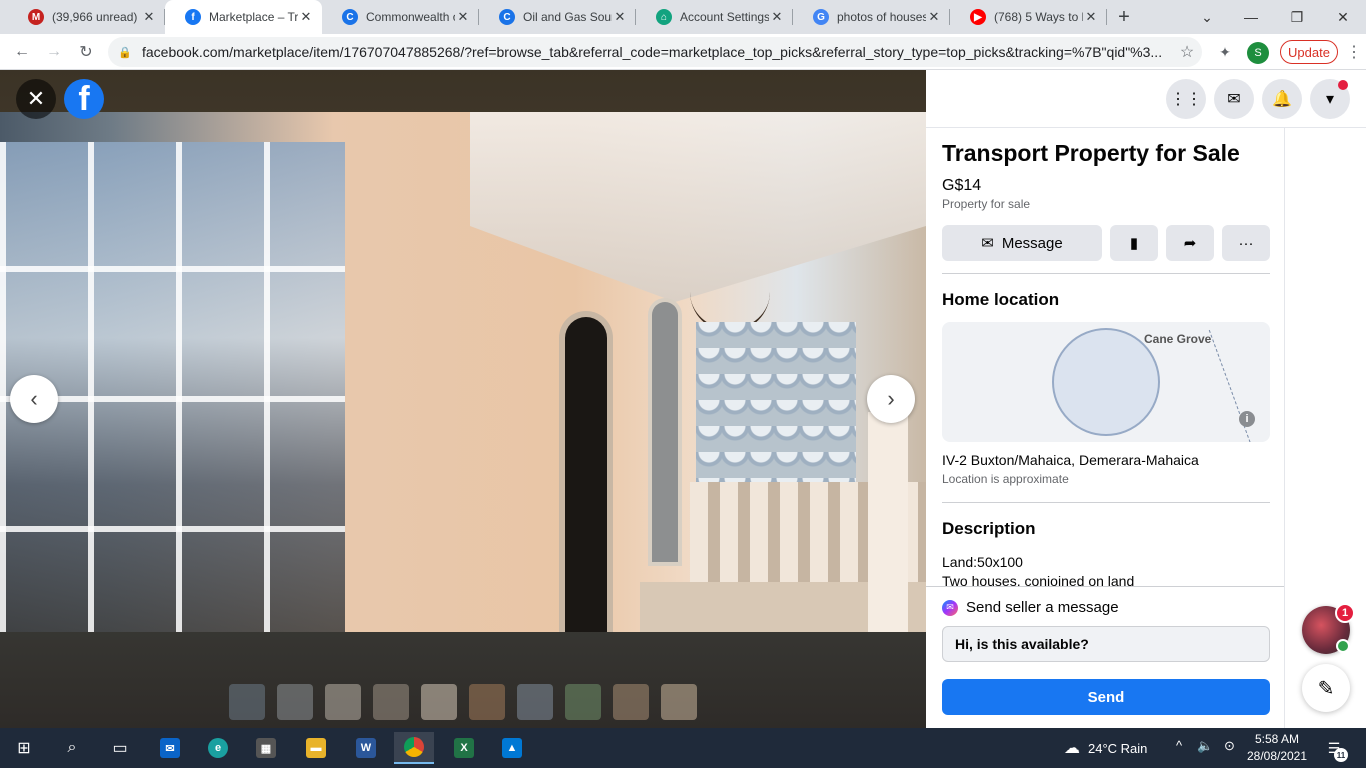  I want to click on browser-menu-icon: ⋮, so click(1354, 52).